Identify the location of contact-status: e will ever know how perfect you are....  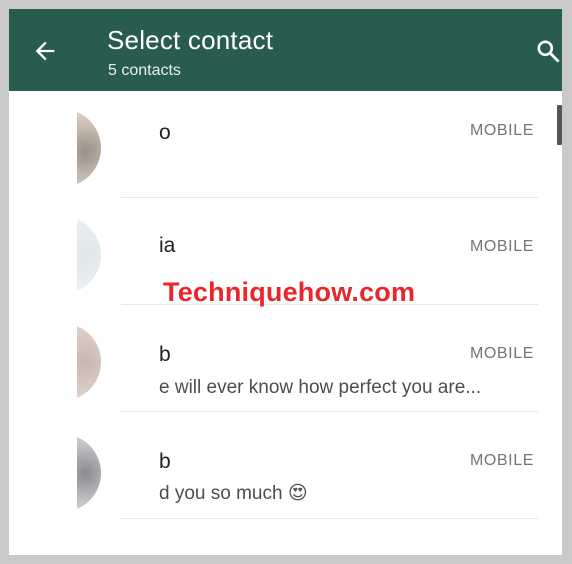
(320, 387).